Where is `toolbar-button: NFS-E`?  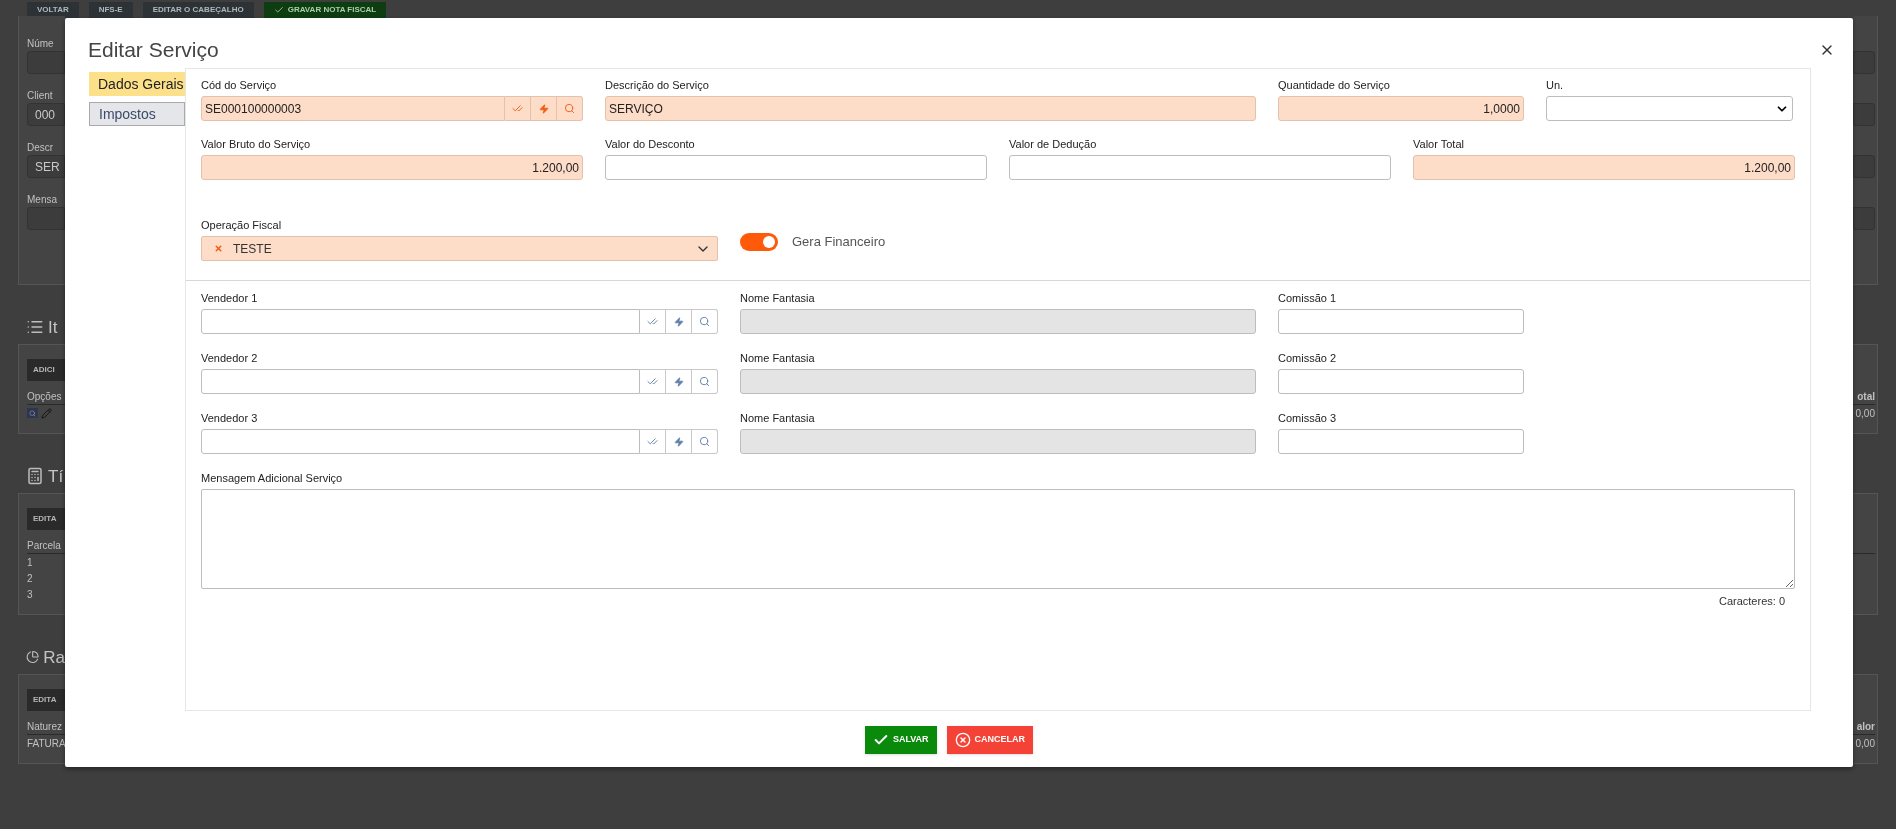
toolbar-button: NFS-E is located at coordinates (110, 10).